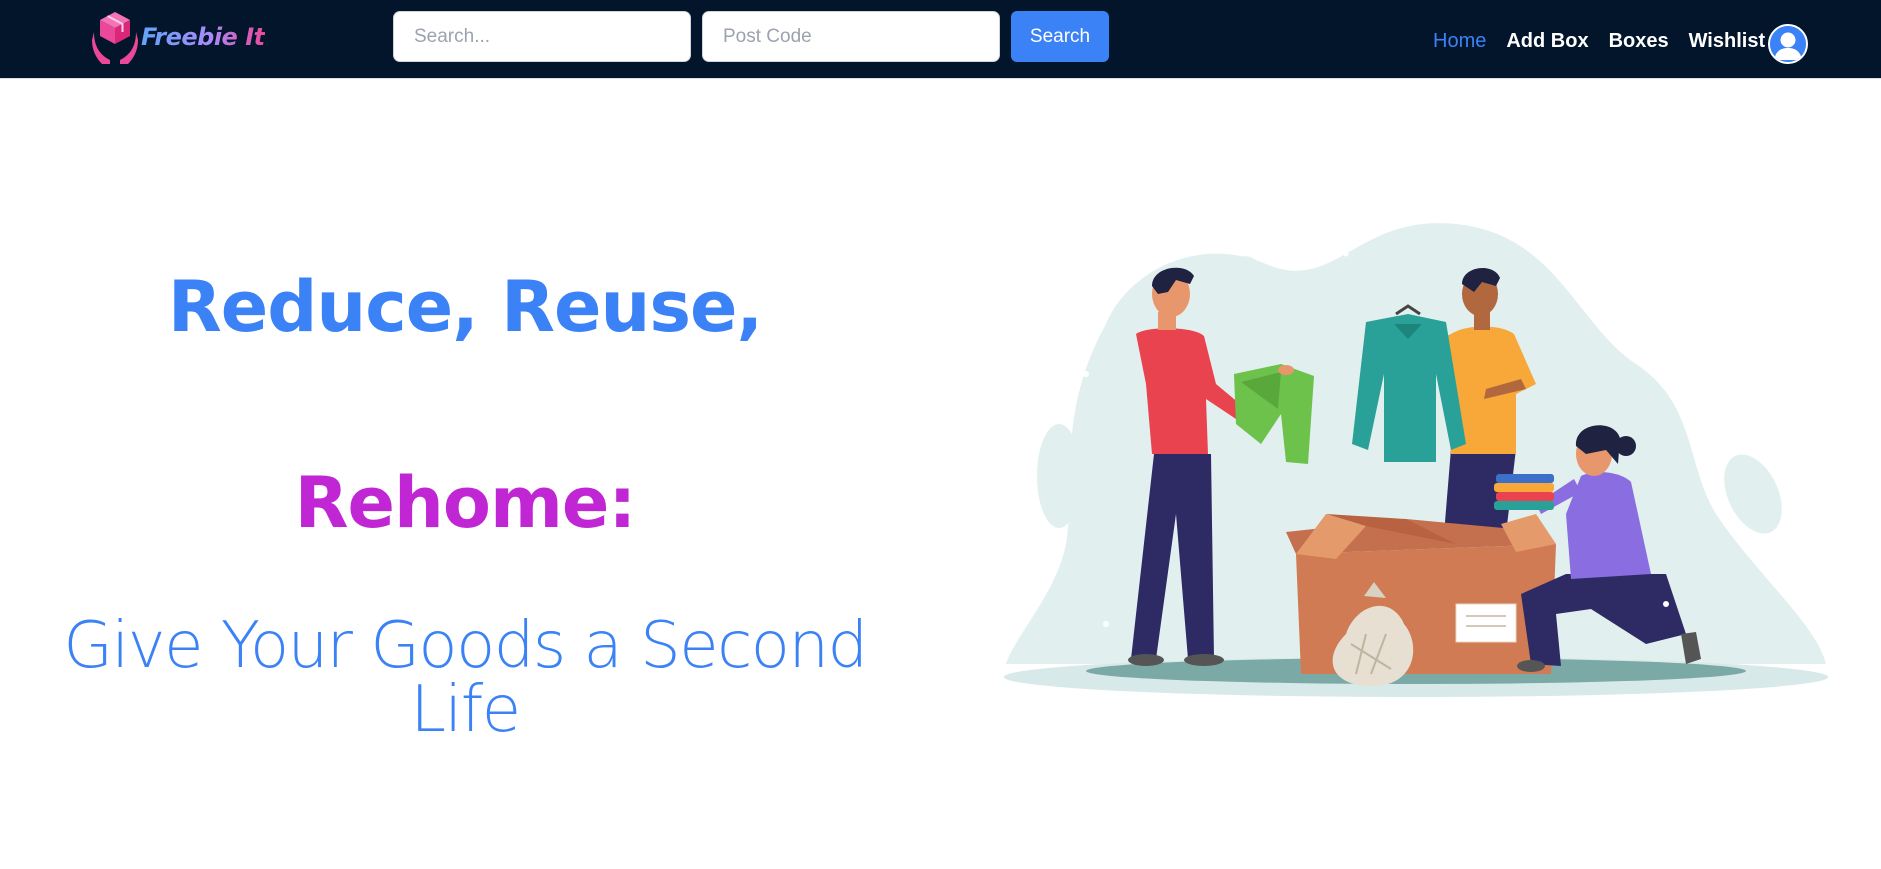 The height and width of the screenshot is (869, 1881). What do you see at coordinates (1727, 41) in the screenshot?
I see `nav-link-wishlist: Wishlist` at bounding box center [1727, 41].